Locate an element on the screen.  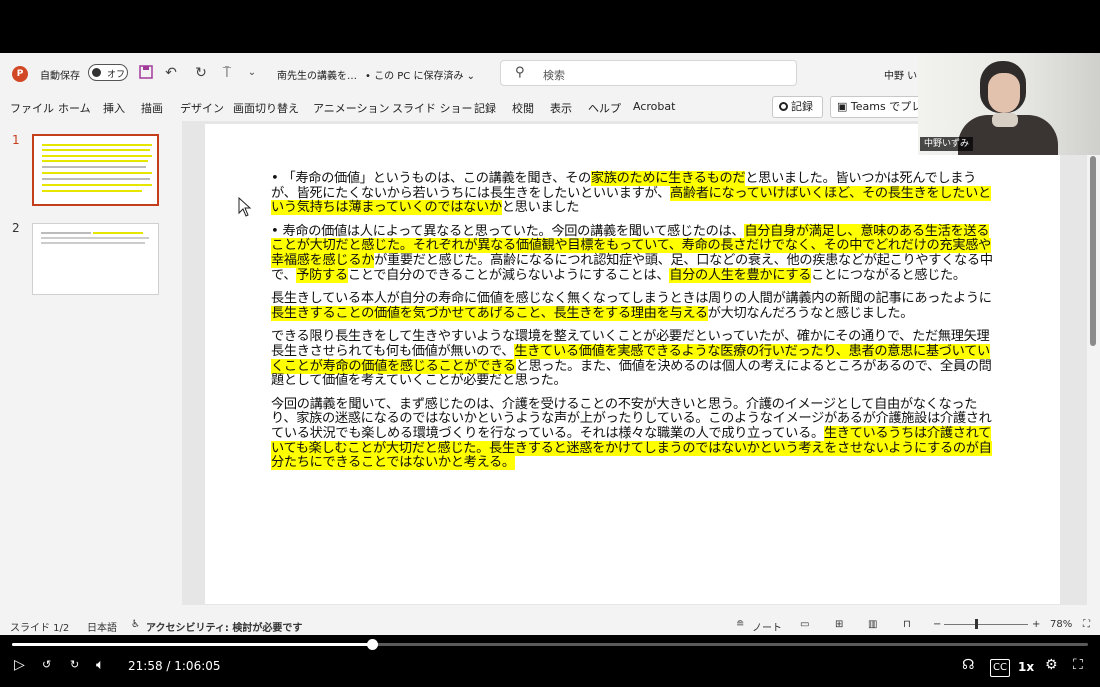
captions-icon: CC is located at coordinates (1000, 668).